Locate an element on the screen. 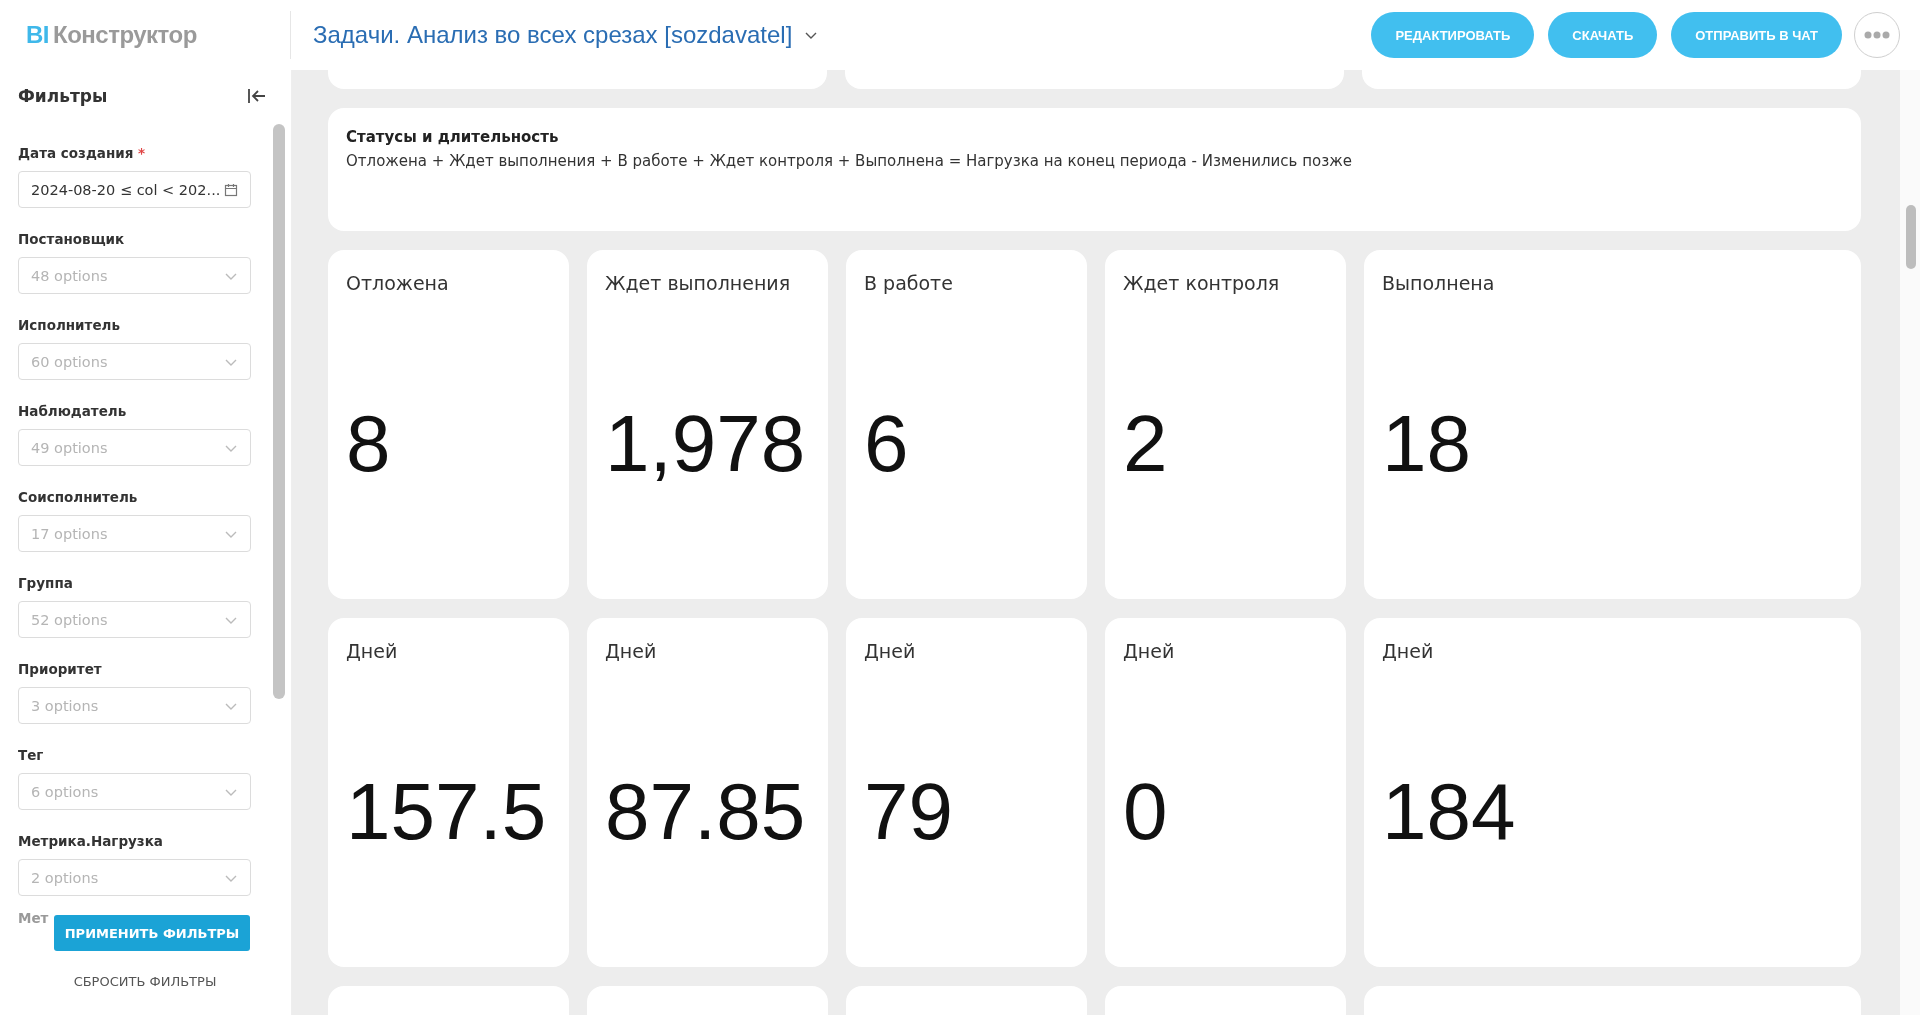 The image size is (1920, 1015). metric-value: 18 is located at coordinates (1427, 444).